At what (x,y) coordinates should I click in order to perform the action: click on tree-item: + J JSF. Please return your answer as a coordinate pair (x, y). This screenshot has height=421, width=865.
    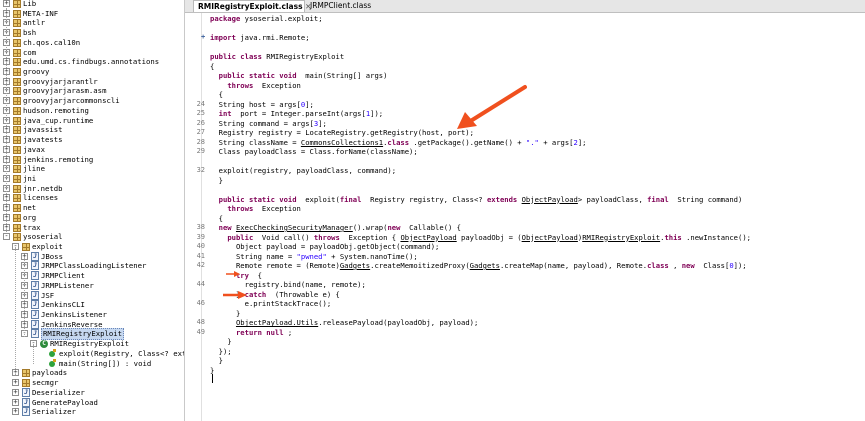
    Looking at the image, I should click on (92, 295).